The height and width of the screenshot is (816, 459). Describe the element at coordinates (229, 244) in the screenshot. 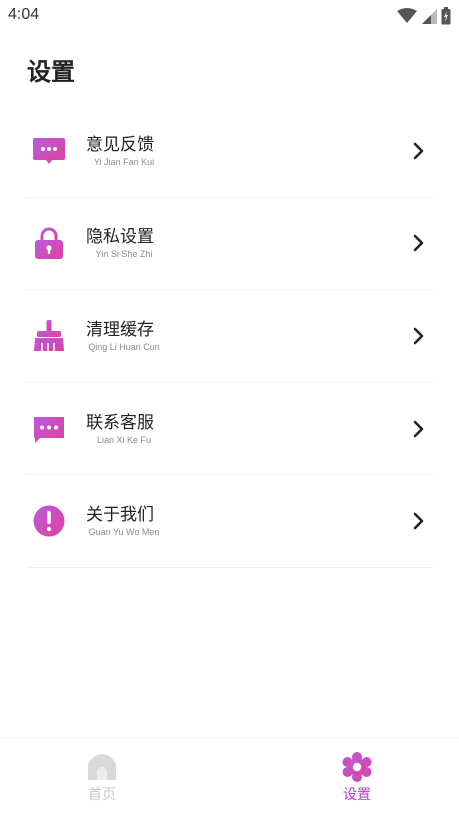

I see `settings-item-privacy: 隐私设置 Yin Si She Zhi` at that location.